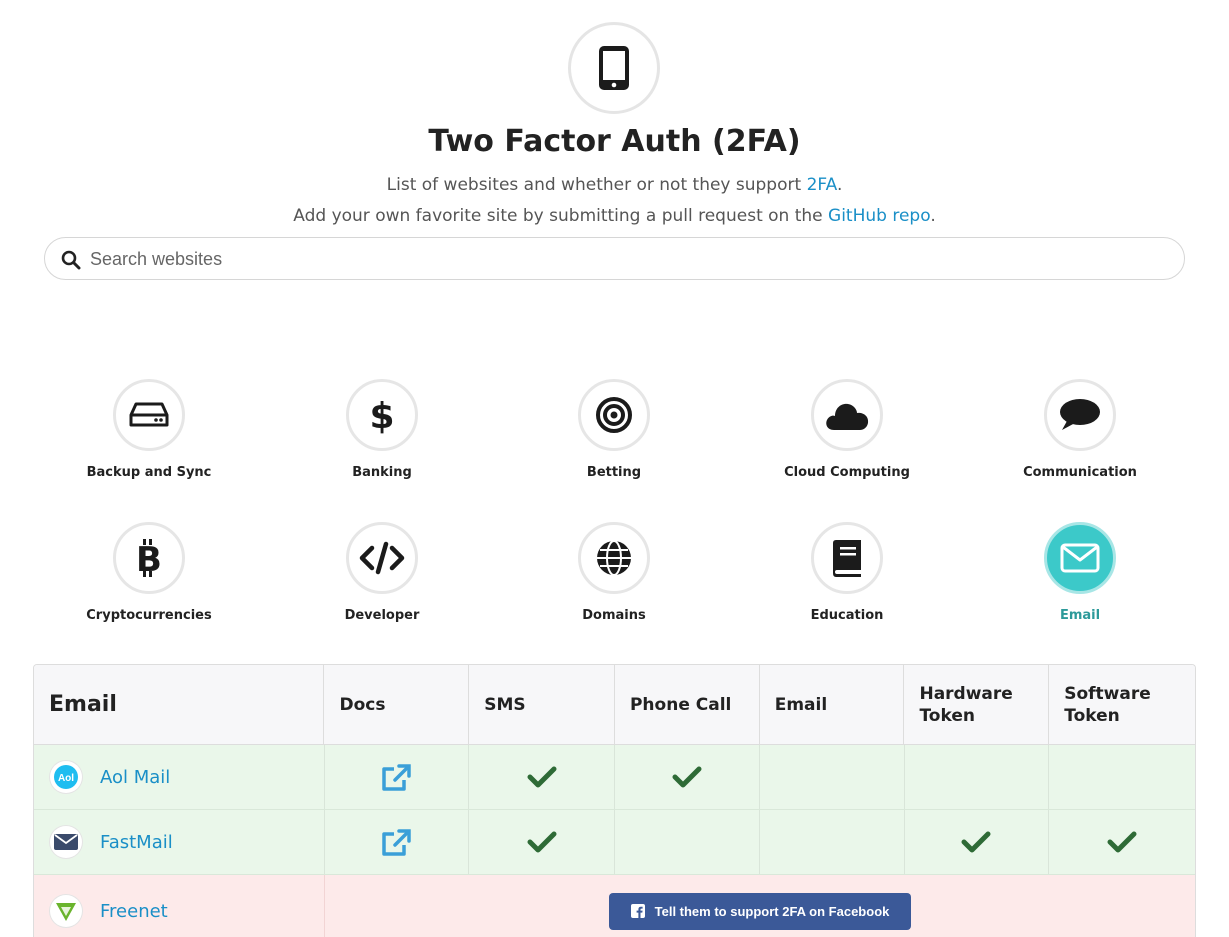 The height and width of the screenshot is (937, 1229). I want to click on search-box, so click(614, 258).